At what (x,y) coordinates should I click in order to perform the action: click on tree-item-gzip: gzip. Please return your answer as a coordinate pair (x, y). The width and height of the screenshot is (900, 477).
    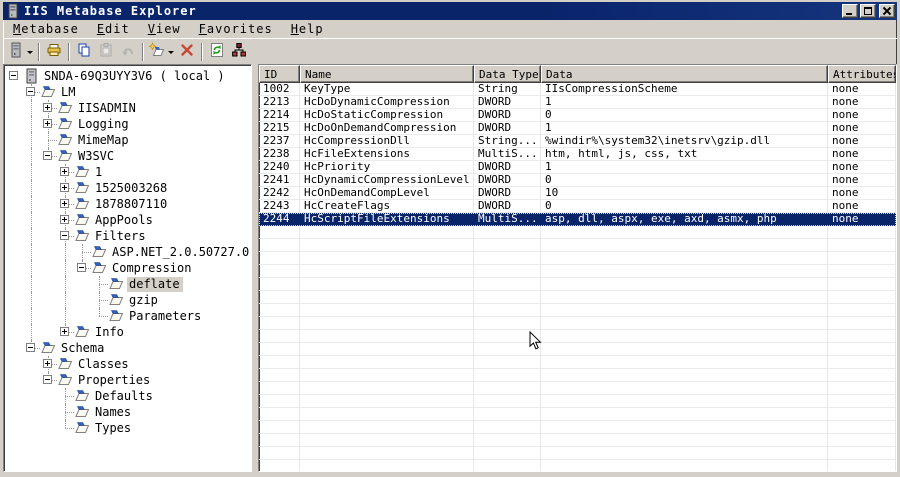
    Looking at the image, I should click on (128, 300).